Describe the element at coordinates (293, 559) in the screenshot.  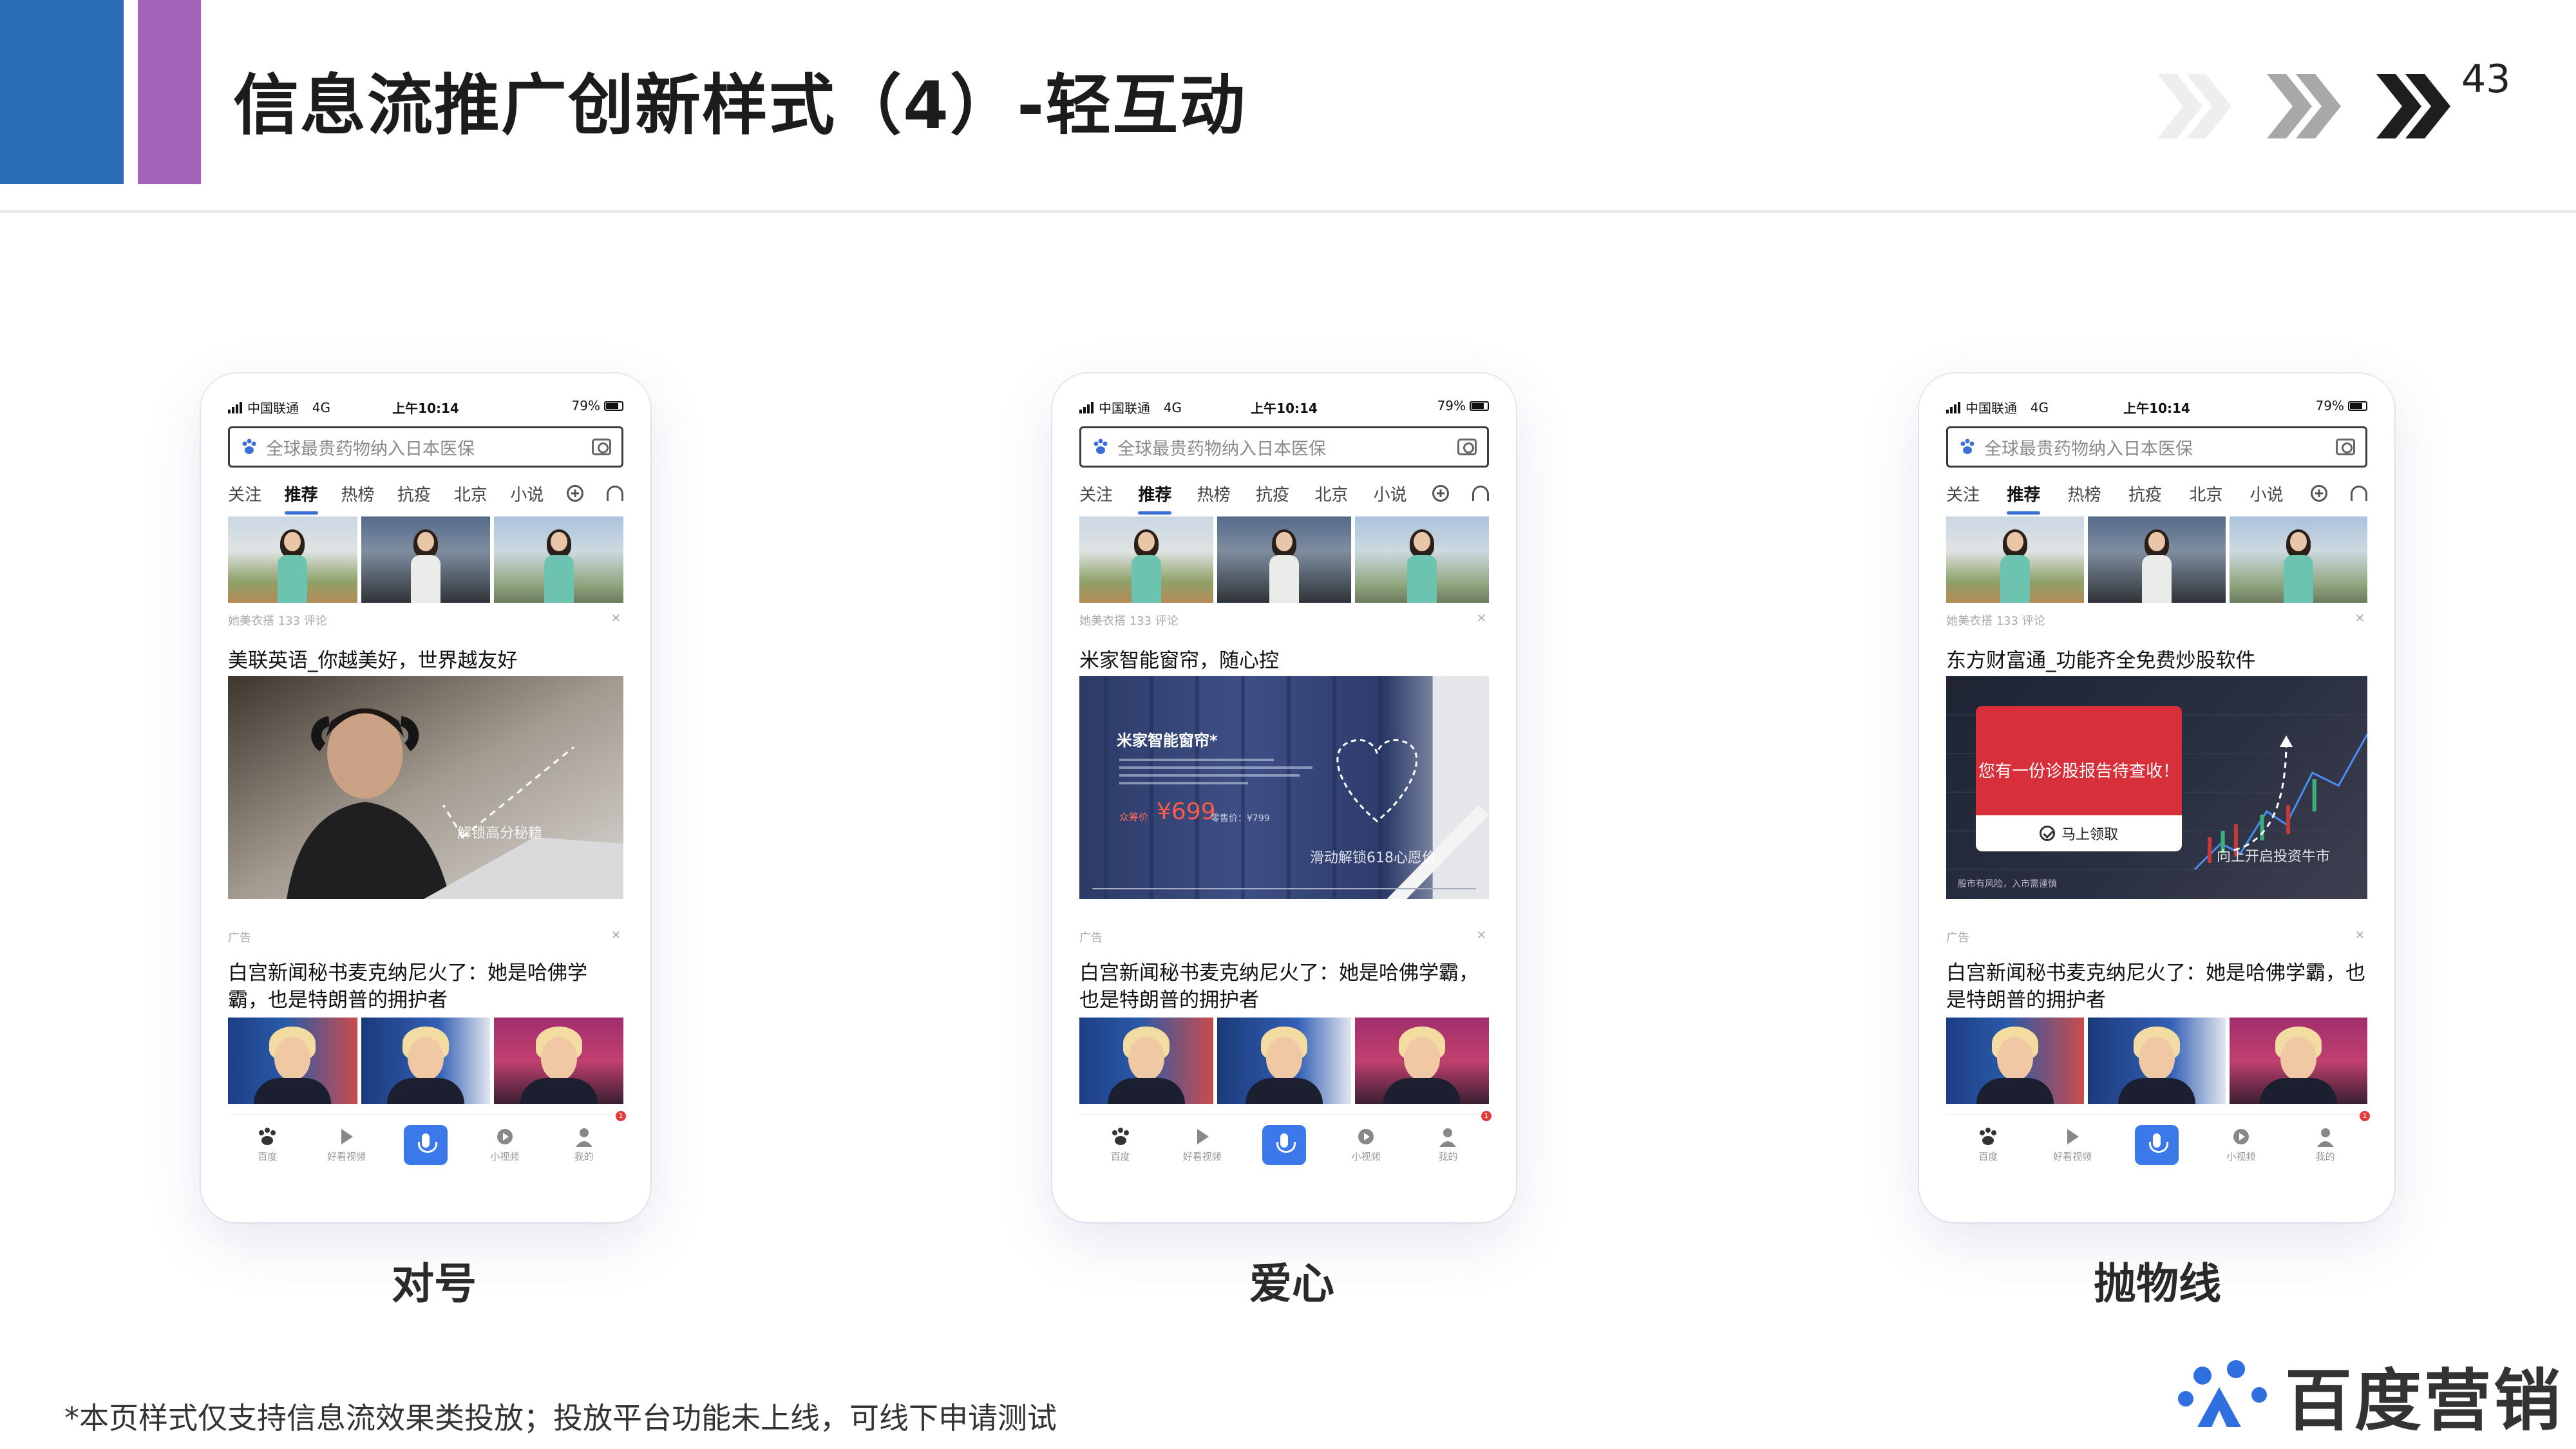
I see `feed-photo` at that location.